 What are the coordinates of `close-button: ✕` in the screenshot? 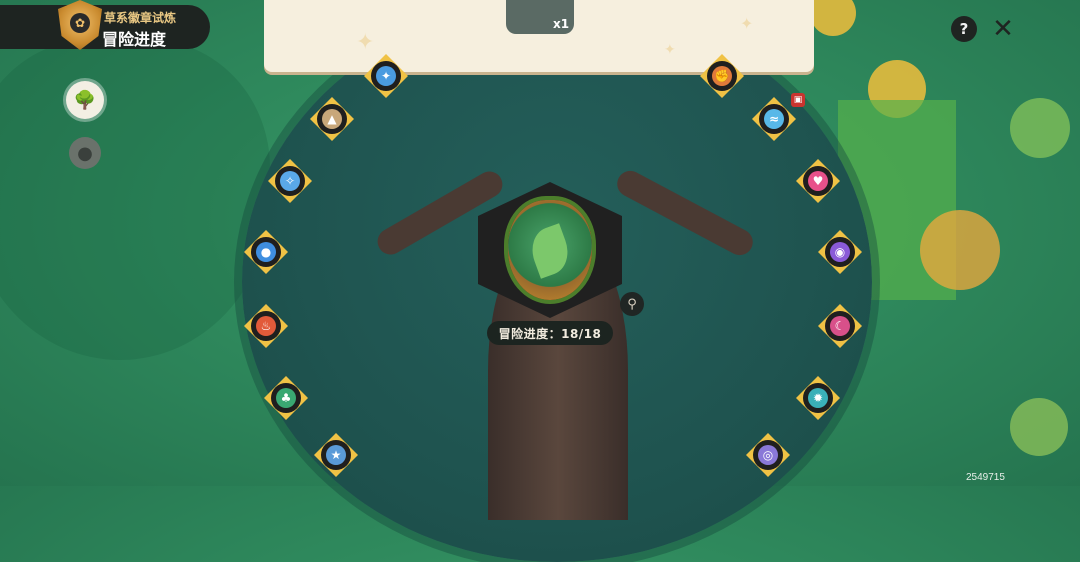 It's located at (1003, 29).